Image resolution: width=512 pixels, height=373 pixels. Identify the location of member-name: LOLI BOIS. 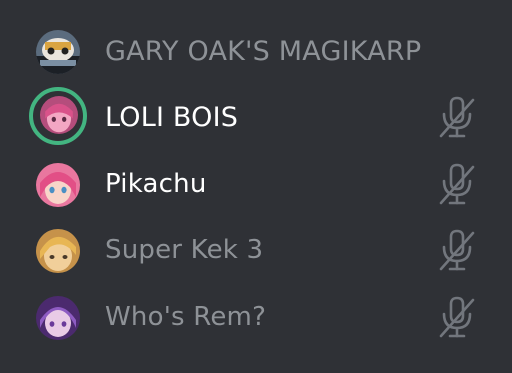
(172, 117).